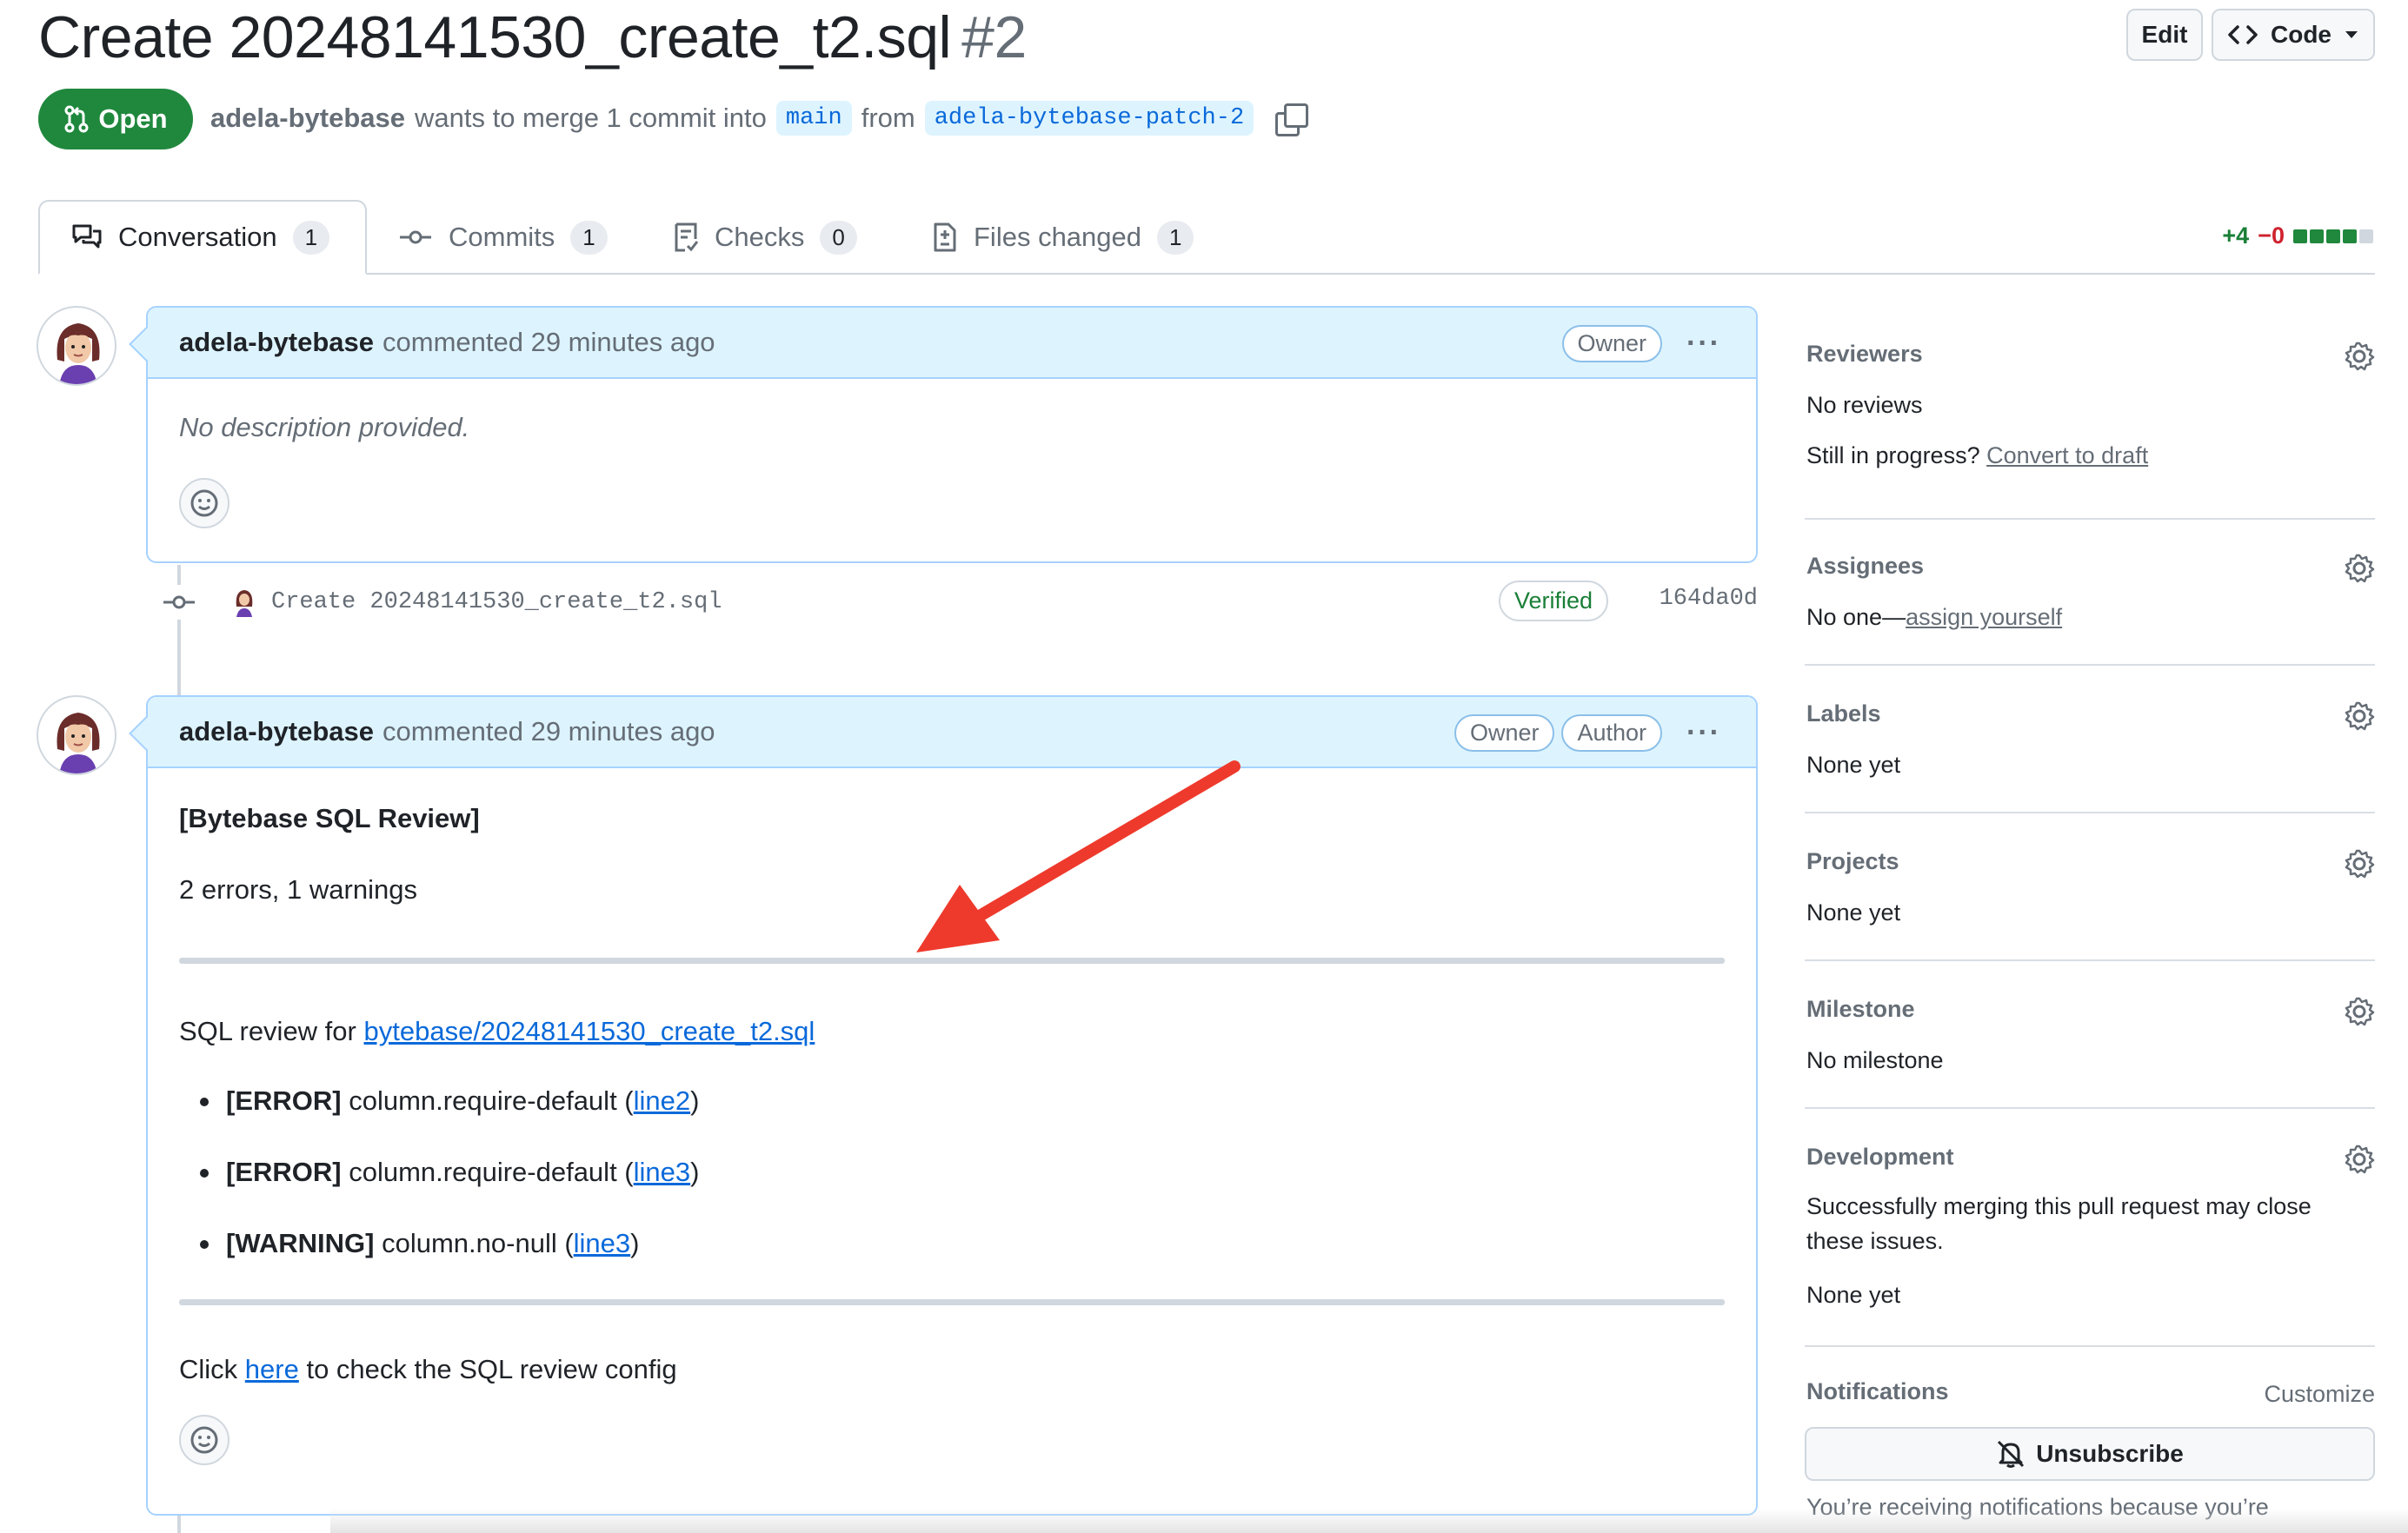 This screenshot has width=2408, height=1533. I want to click on tab-checks-label: Checks, so click(760, 237).